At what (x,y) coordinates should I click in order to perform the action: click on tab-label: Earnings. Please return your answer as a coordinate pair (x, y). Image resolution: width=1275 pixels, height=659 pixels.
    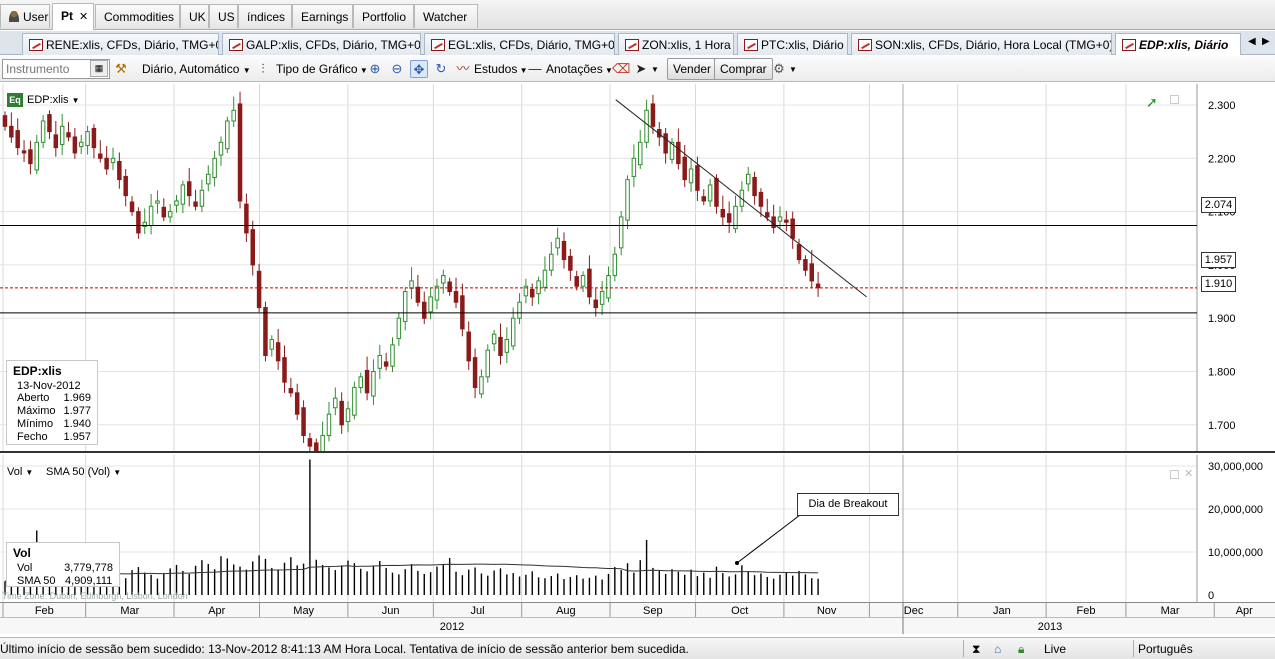
    Looking at the image, I should click on (325, 17).